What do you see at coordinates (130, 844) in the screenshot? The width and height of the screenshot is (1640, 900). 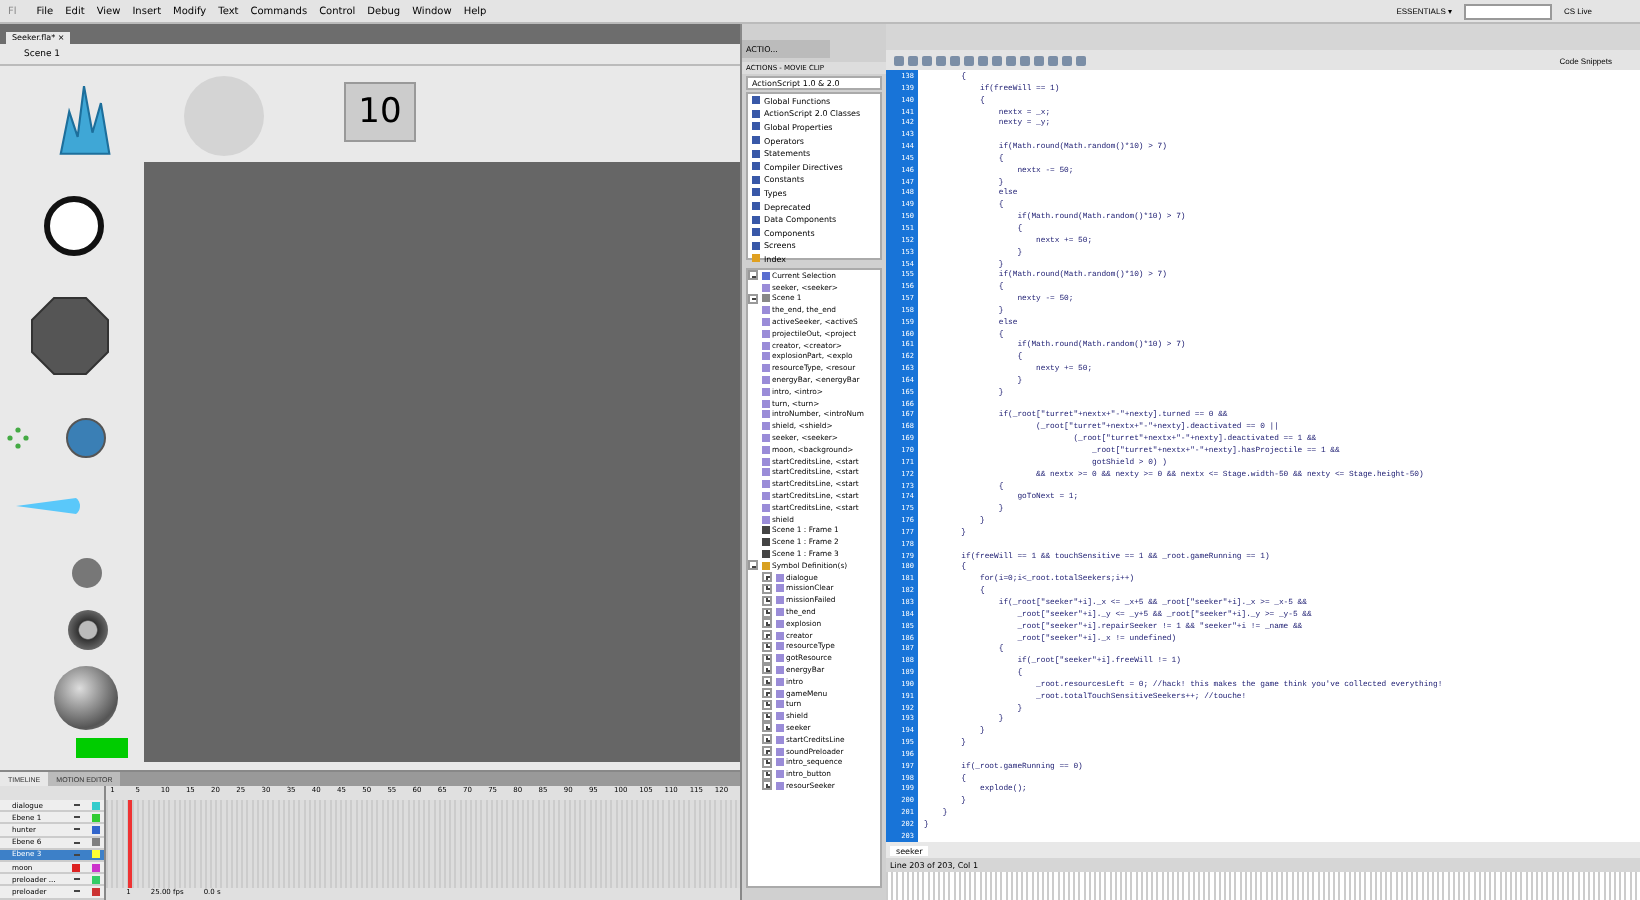 I see `playhead` at bounding box center [130, 844].